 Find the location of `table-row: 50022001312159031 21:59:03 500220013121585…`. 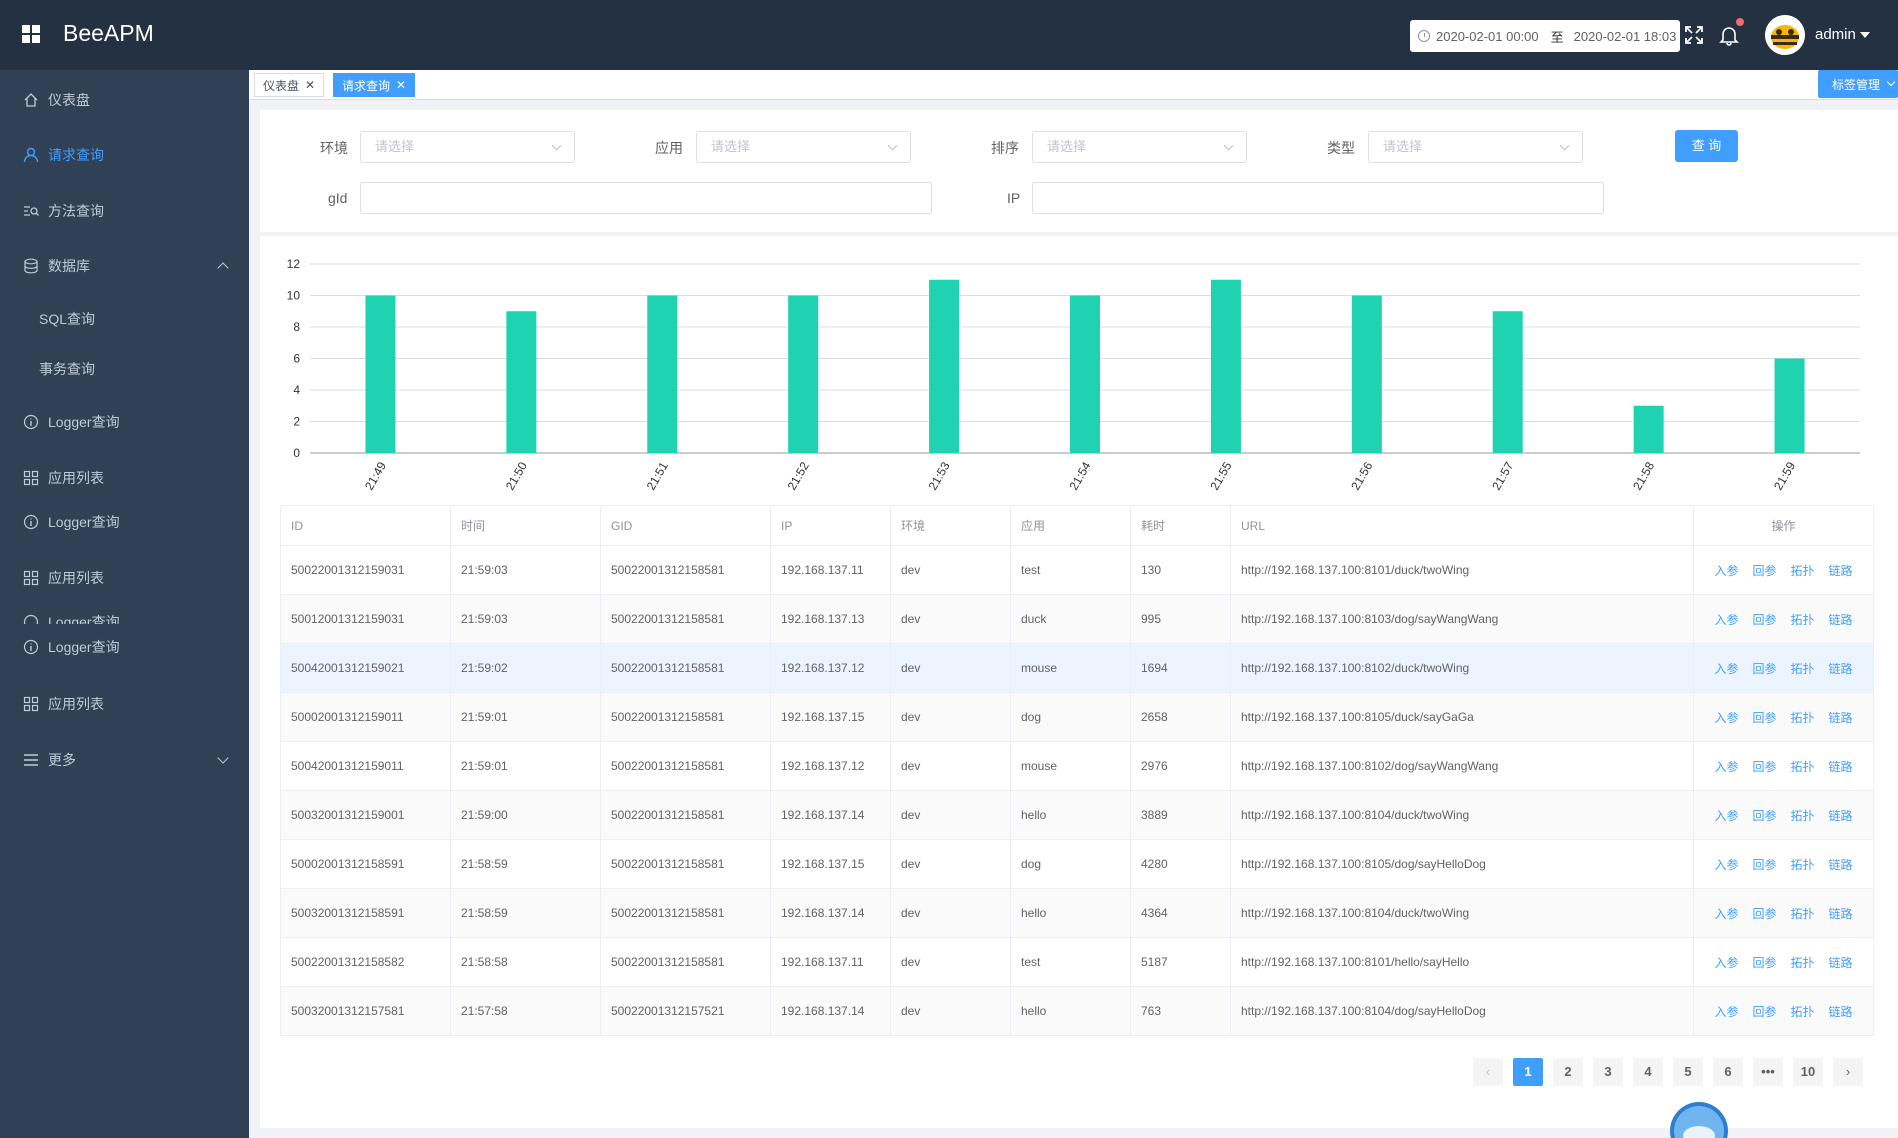

table-row: 50022001312159031 21:59:03 500220013121585… is located at coordinates (1077, 570).